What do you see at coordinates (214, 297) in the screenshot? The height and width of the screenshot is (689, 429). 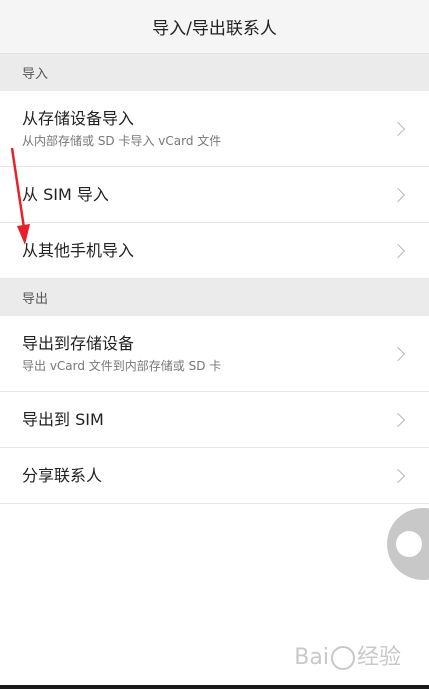 I see `section-header-export: 导出` at bounding box center [214, 297].